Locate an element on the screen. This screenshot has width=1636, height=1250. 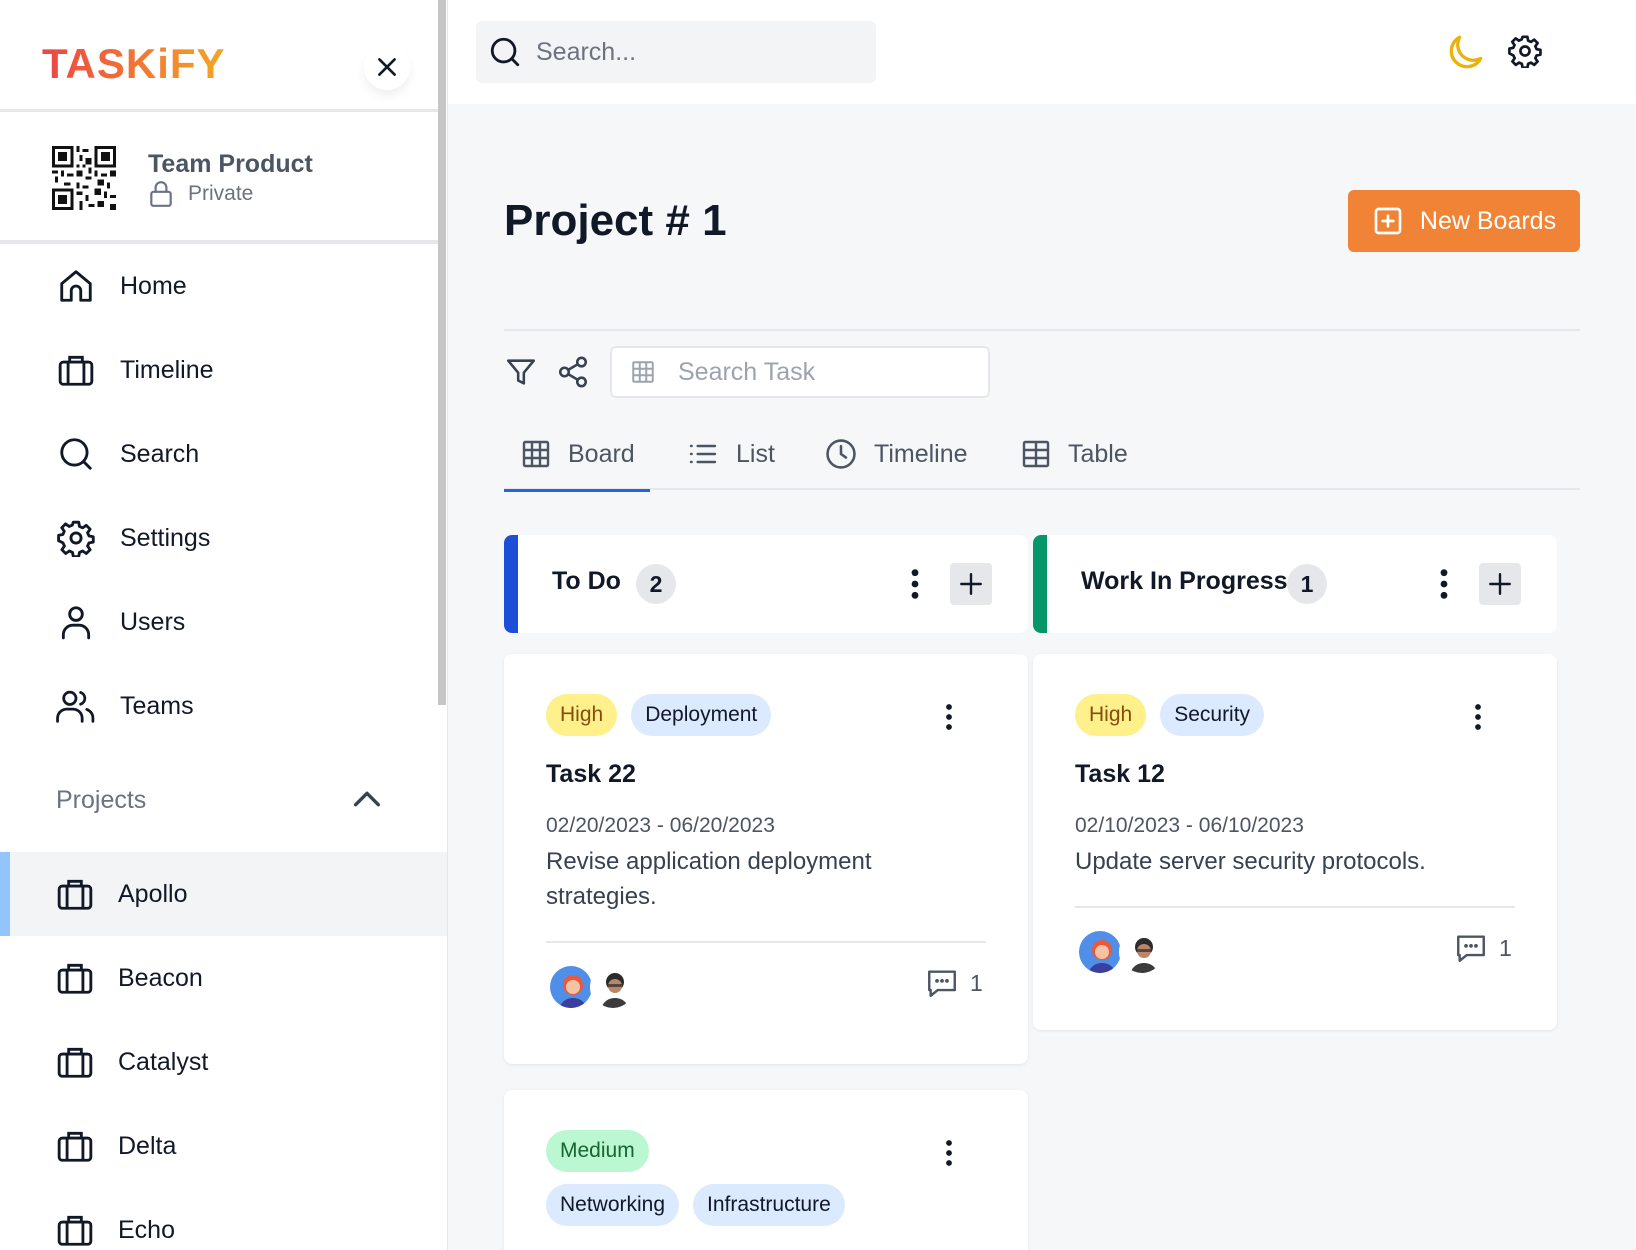
category-tag: Deployment is located at coordinates (701, 715).